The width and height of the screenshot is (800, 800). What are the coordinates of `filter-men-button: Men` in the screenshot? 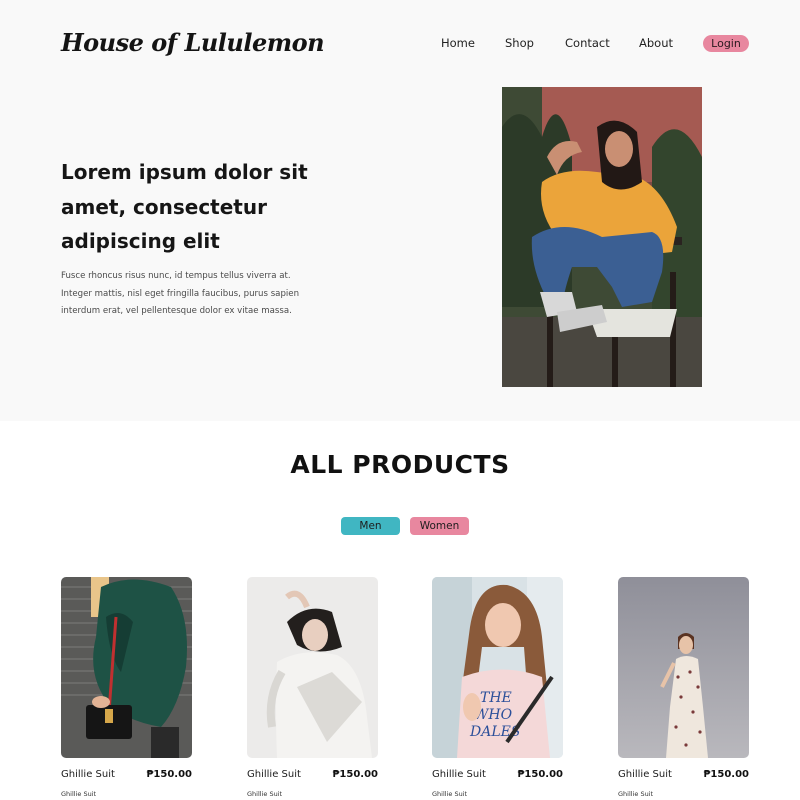 It's located at (370, 526).